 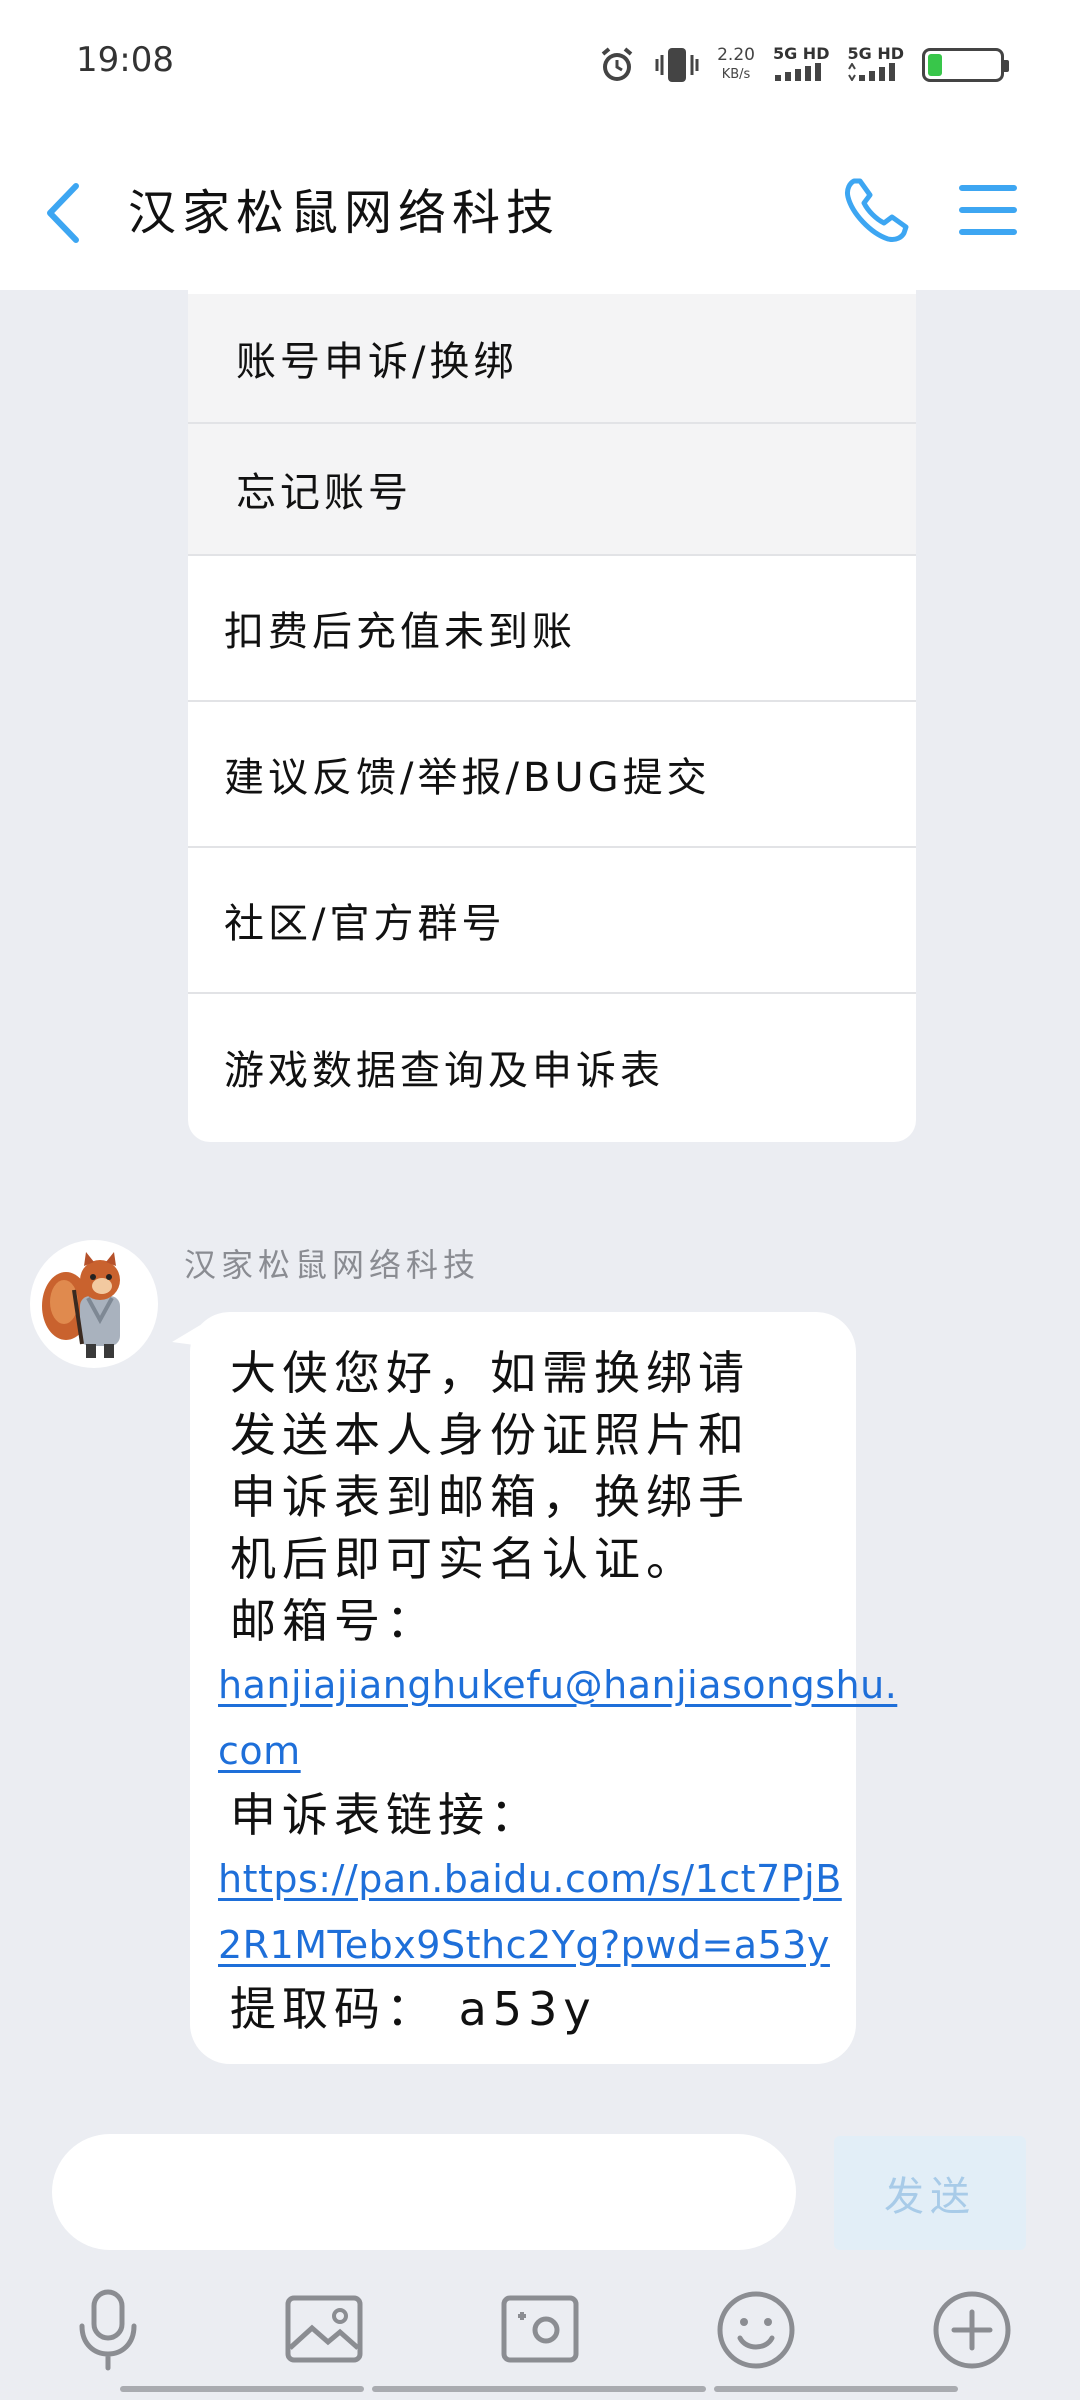 What do you see at coordinates (81, 1305) in the screenshot?
I see `squirrel-avatar-icon` at bounding box center [81, 1305].